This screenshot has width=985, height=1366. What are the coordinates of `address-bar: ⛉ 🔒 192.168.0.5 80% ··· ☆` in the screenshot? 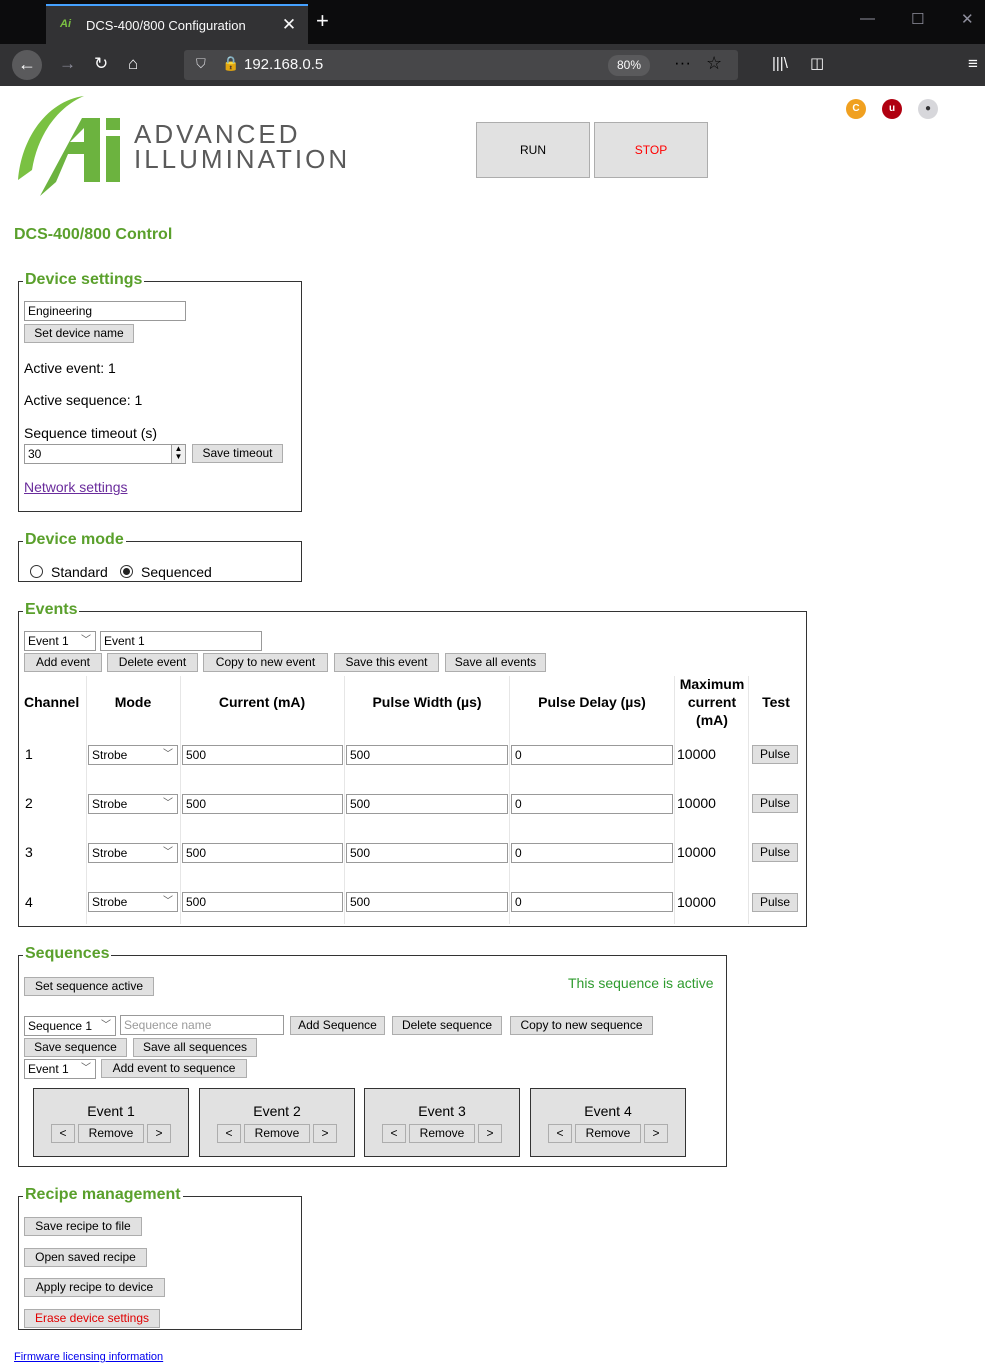 It's located at (461, 65).